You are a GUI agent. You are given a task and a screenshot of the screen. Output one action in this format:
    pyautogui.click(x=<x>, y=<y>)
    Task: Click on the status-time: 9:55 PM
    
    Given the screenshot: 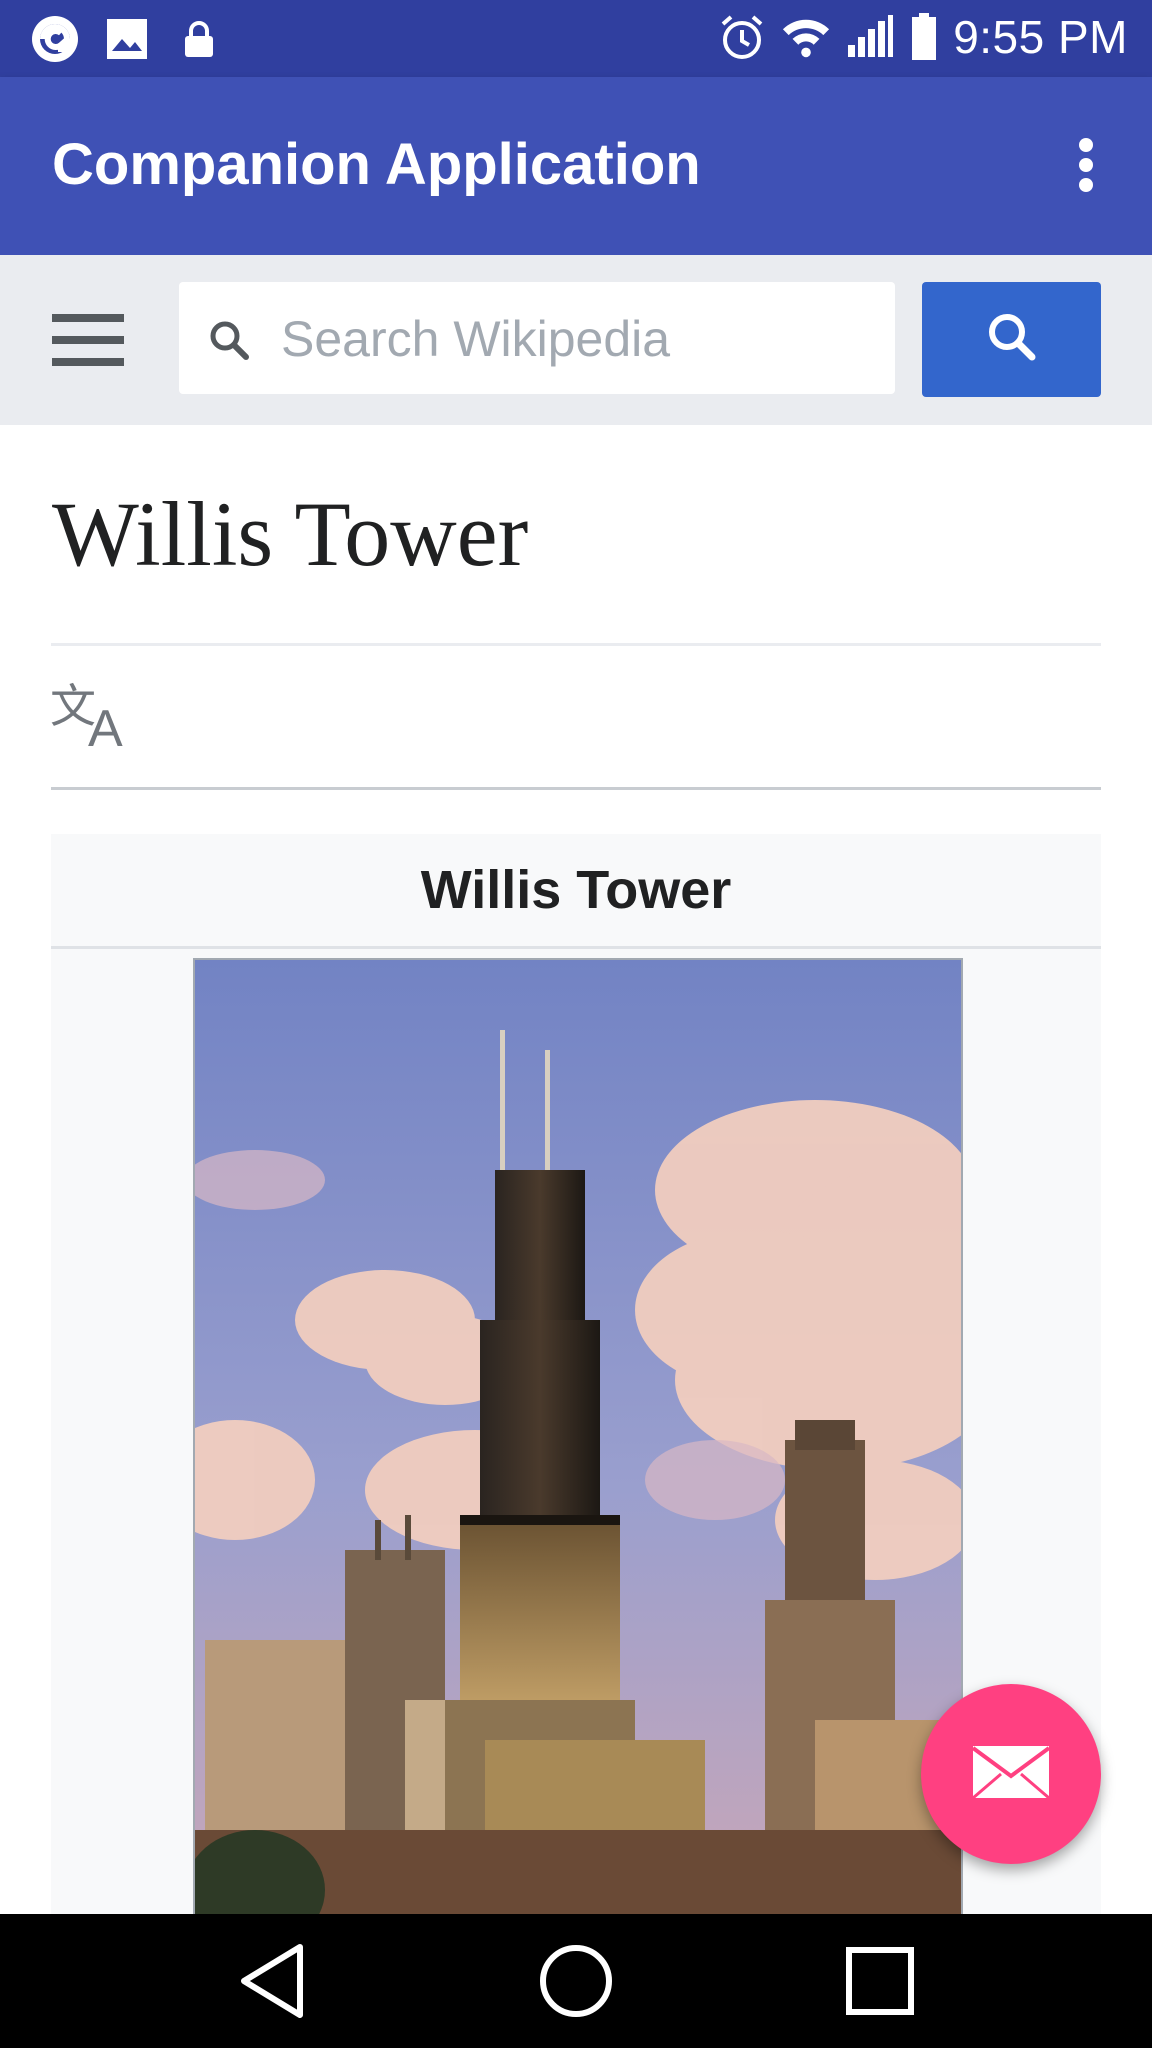 What is the action you would take?
    pyautogui.click(x=1040, y=37)
    